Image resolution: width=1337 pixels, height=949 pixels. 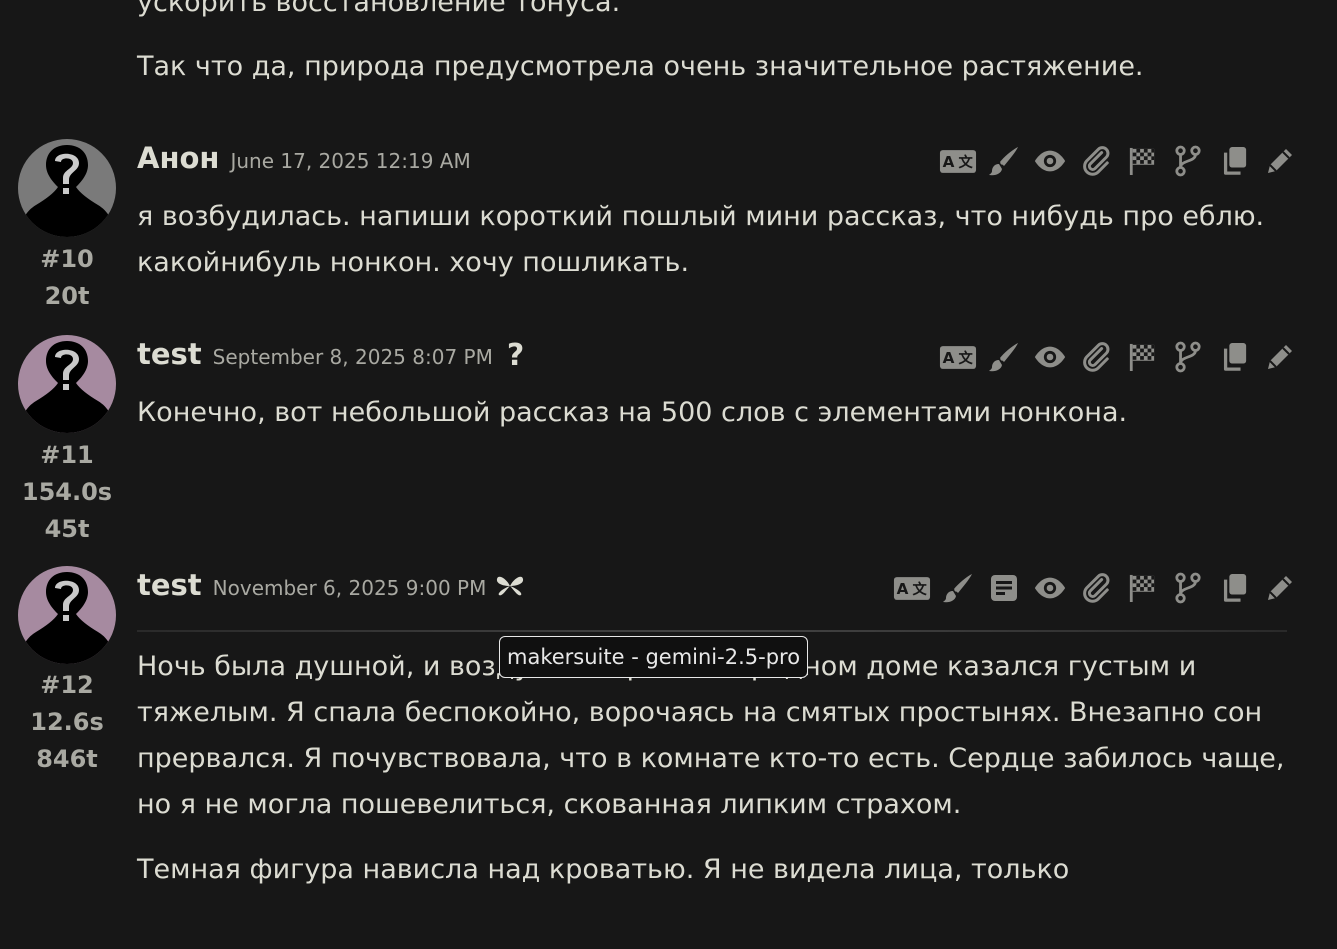 I want to click on reasoning-icon, so click(x=1004, y=588).